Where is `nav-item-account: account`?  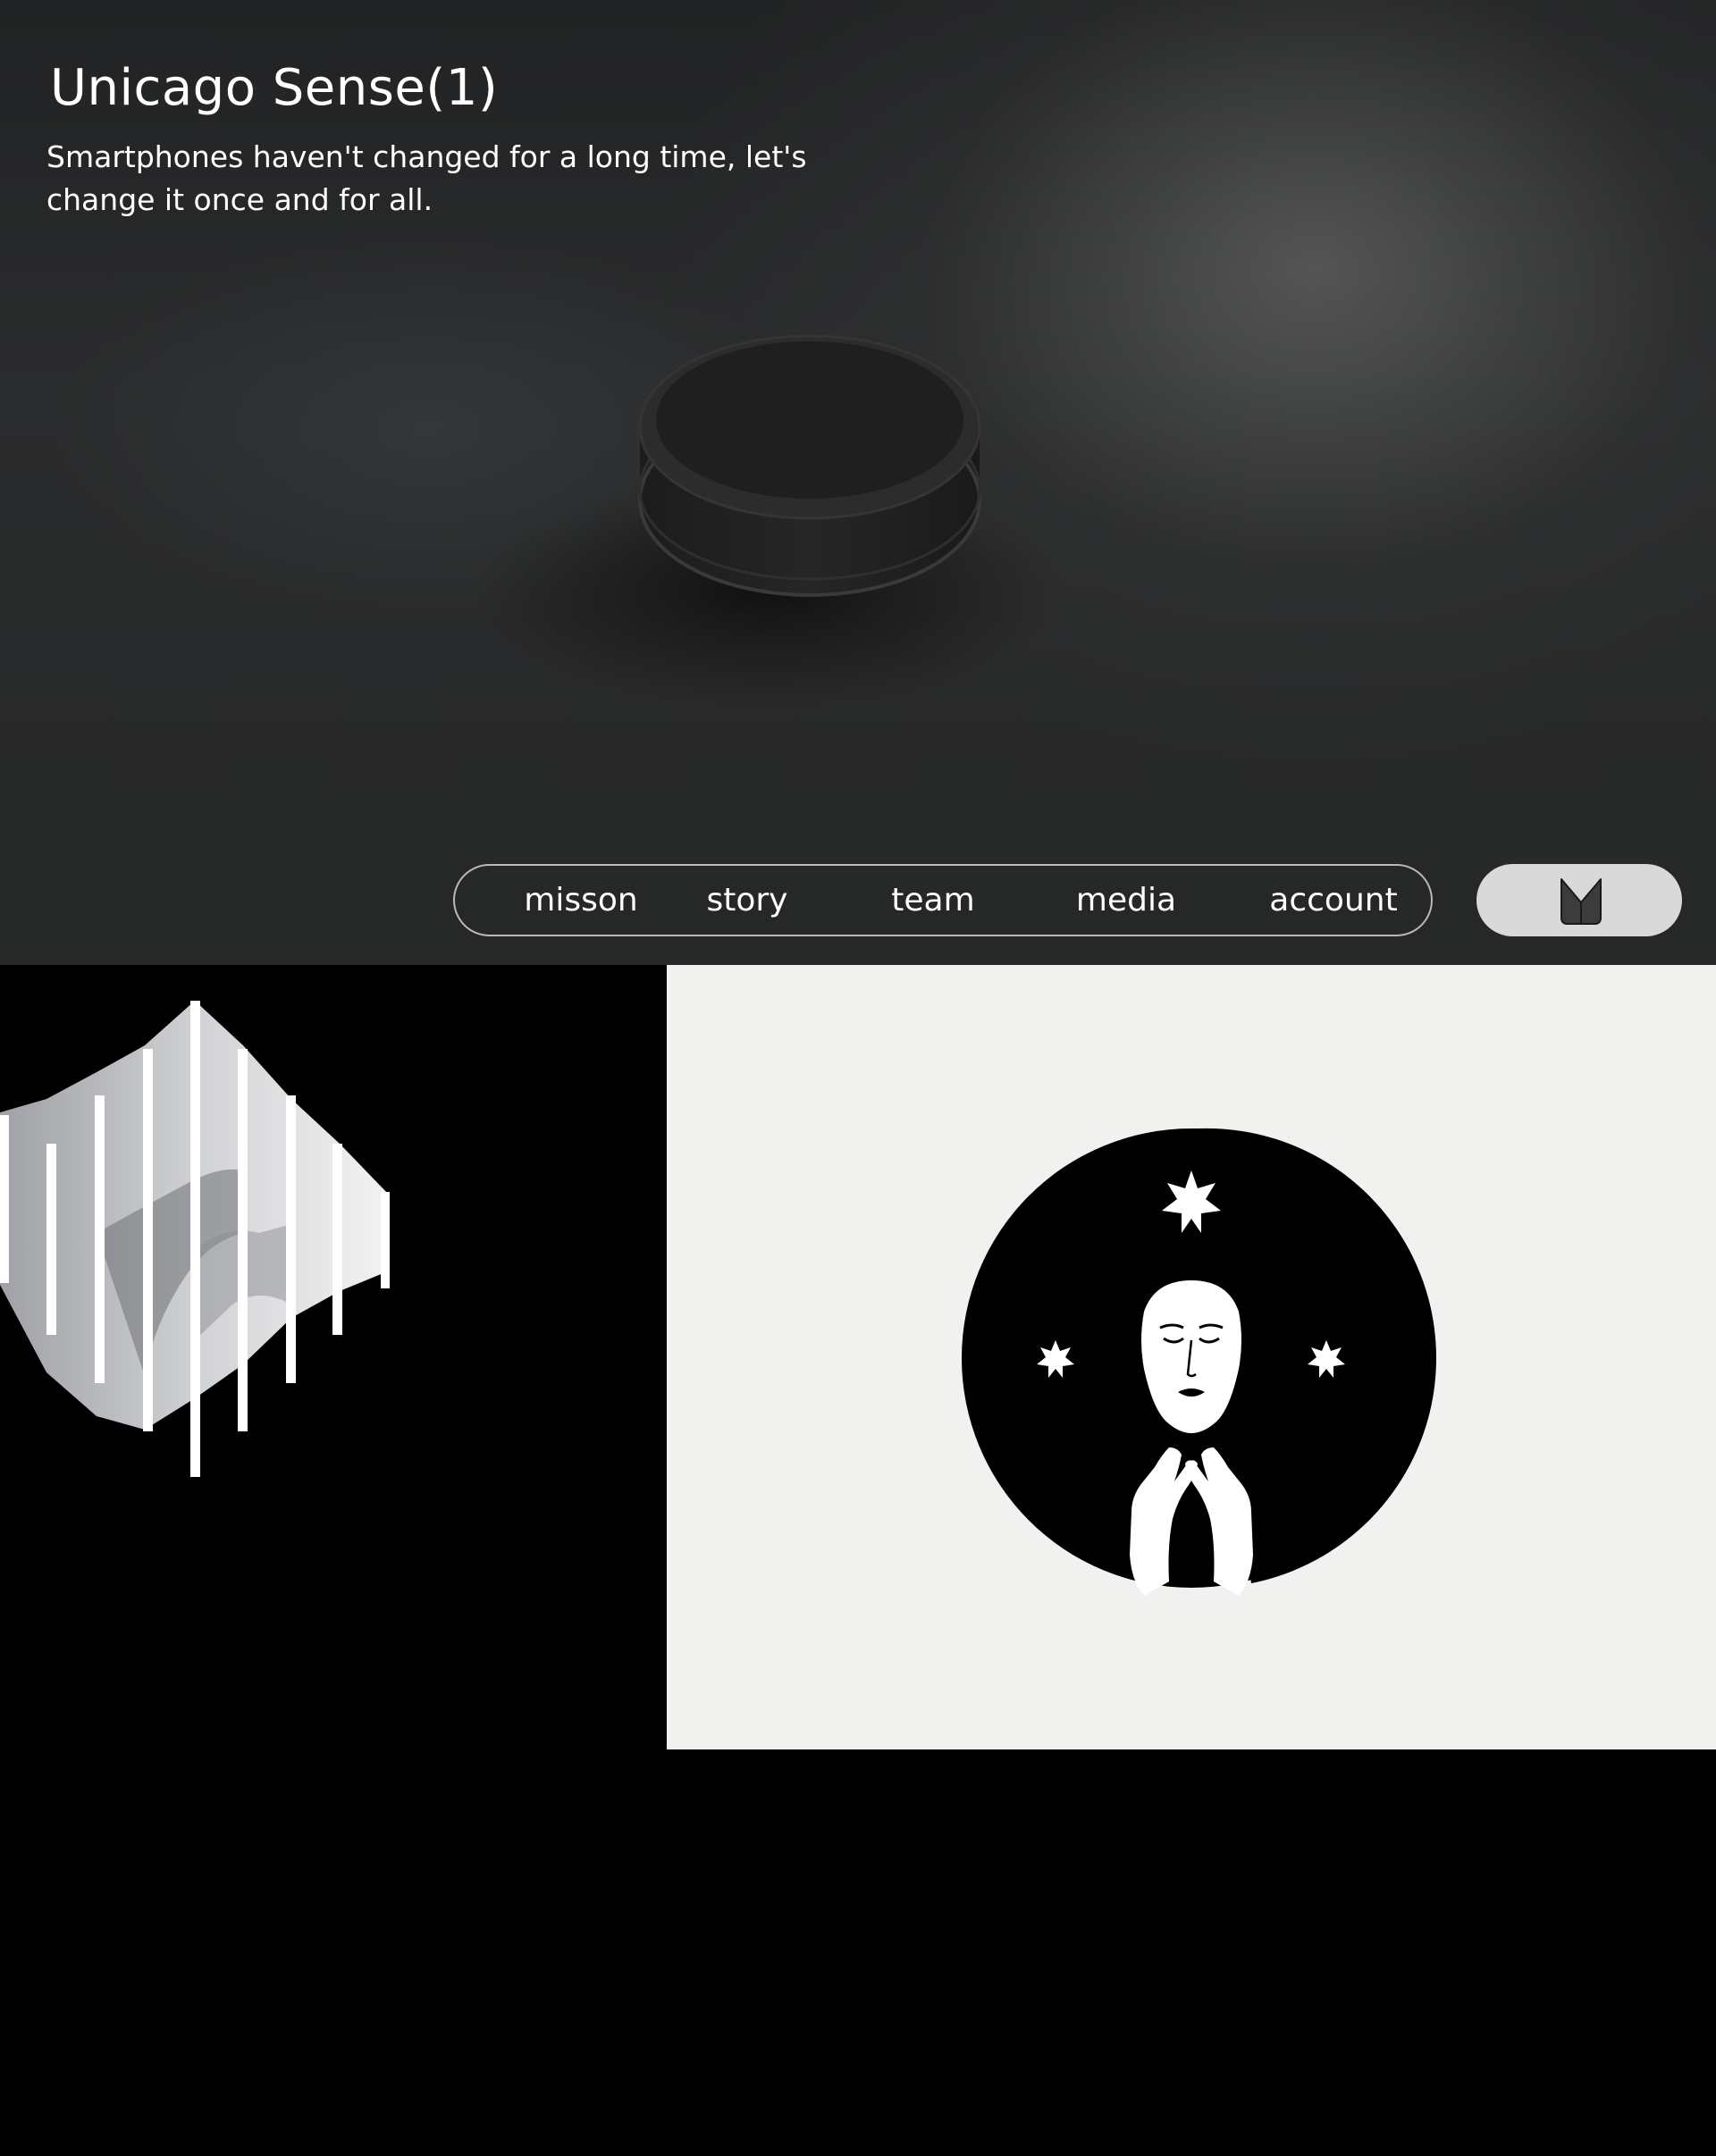
nav-item-account: account is located at coordinates (1333, 901).